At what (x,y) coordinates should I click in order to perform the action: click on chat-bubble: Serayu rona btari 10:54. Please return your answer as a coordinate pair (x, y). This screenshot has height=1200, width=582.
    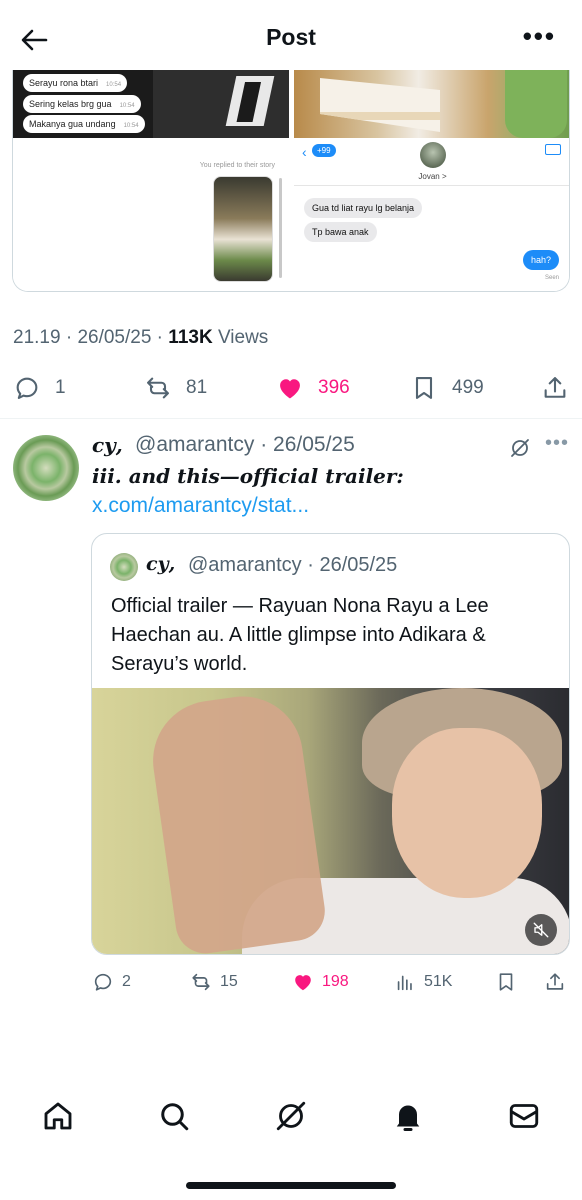
    Looking at the image, I should click on (75, 83).